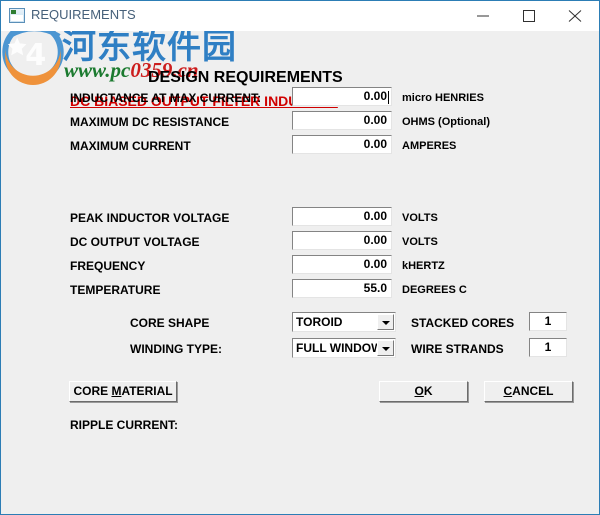  What do you see at coordinates (124, 425) in the screenshot?
I see `ripple-current-label: RIPPLE CURRENT:` at bounding box center [124, 425].